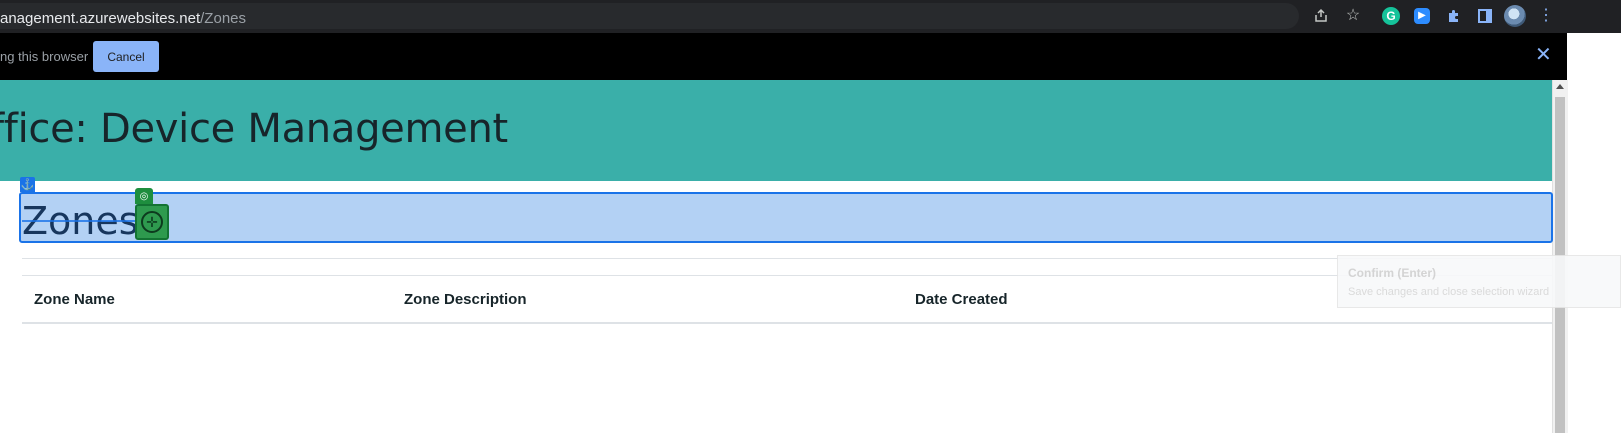 The width and height of the screenshot is (1621, 433). What do you see at coordinates (465, 299) in the screenshot?
I see `column-header-zone-description: Zone Description` at bounding box center [465, 299].